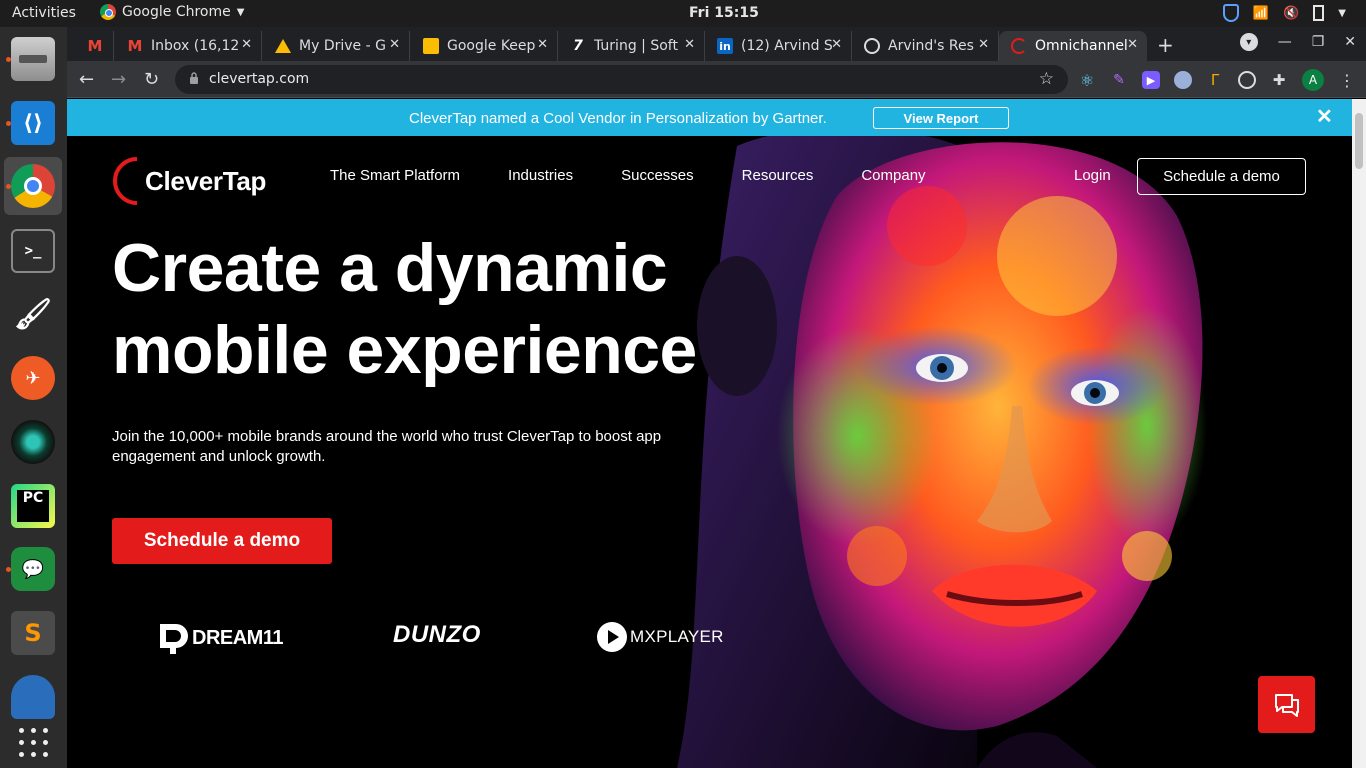 This screenshot has width=1366, height=768. What do you see at coordinates (1261, 13) in the screenshot?
I see `wifi-icon: 📶` at bounding box center [1261, 13].